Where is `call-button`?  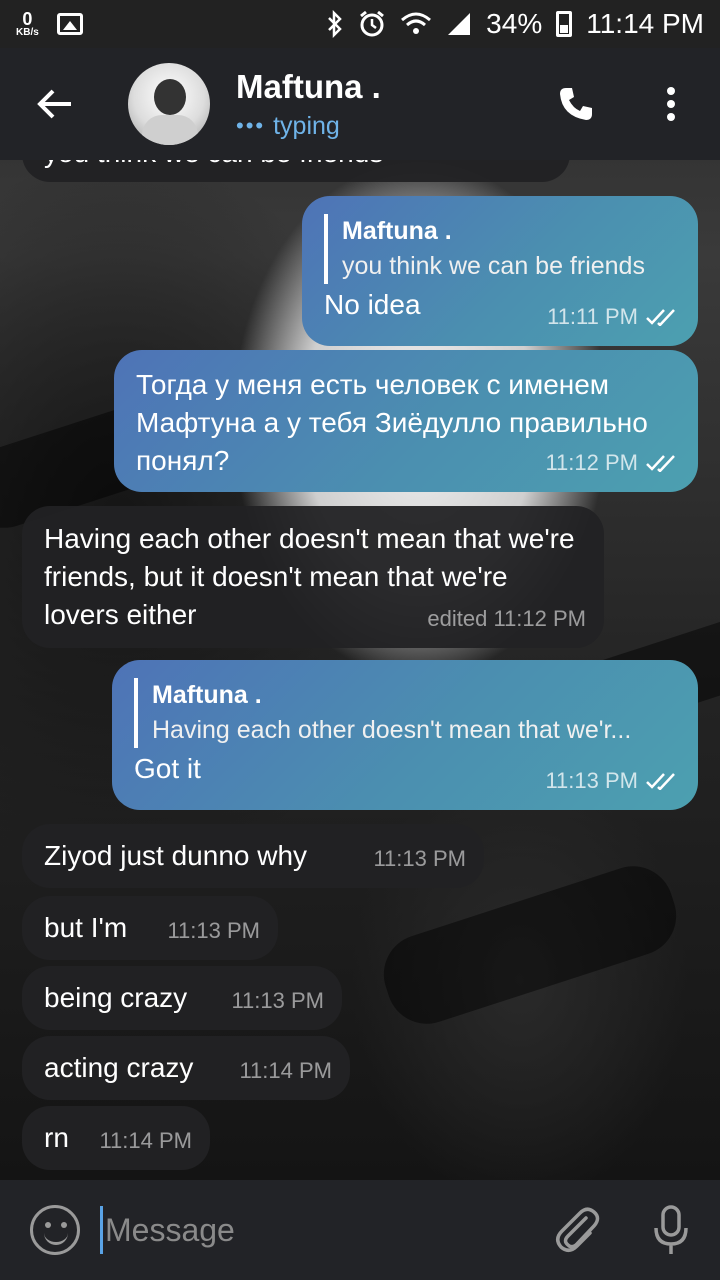
call-button is located at coordinates (576, 104).